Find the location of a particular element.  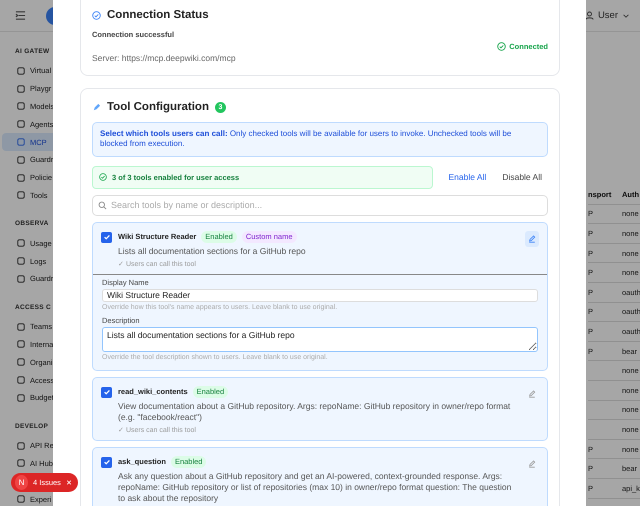

tool-description: View documentation about a GitHub repository. Args: repoName: GitHub repository in owner/repo format (e.g. "facebook/react") is located at coordinates (315, 411).